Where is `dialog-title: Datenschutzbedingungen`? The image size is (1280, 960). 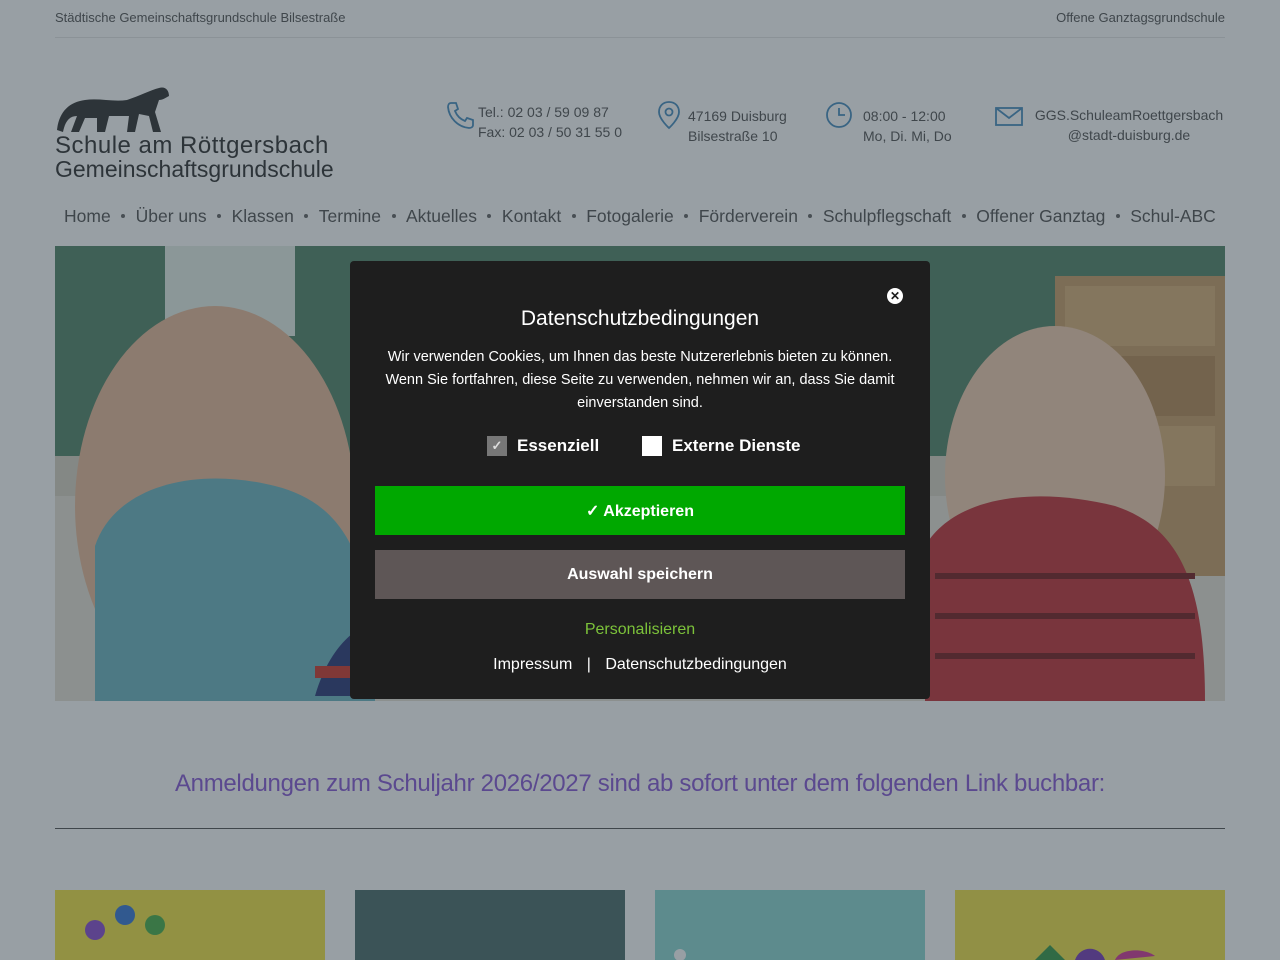
dialog-title: Datenschutzbedingungen is located at coordinates (640, 318).